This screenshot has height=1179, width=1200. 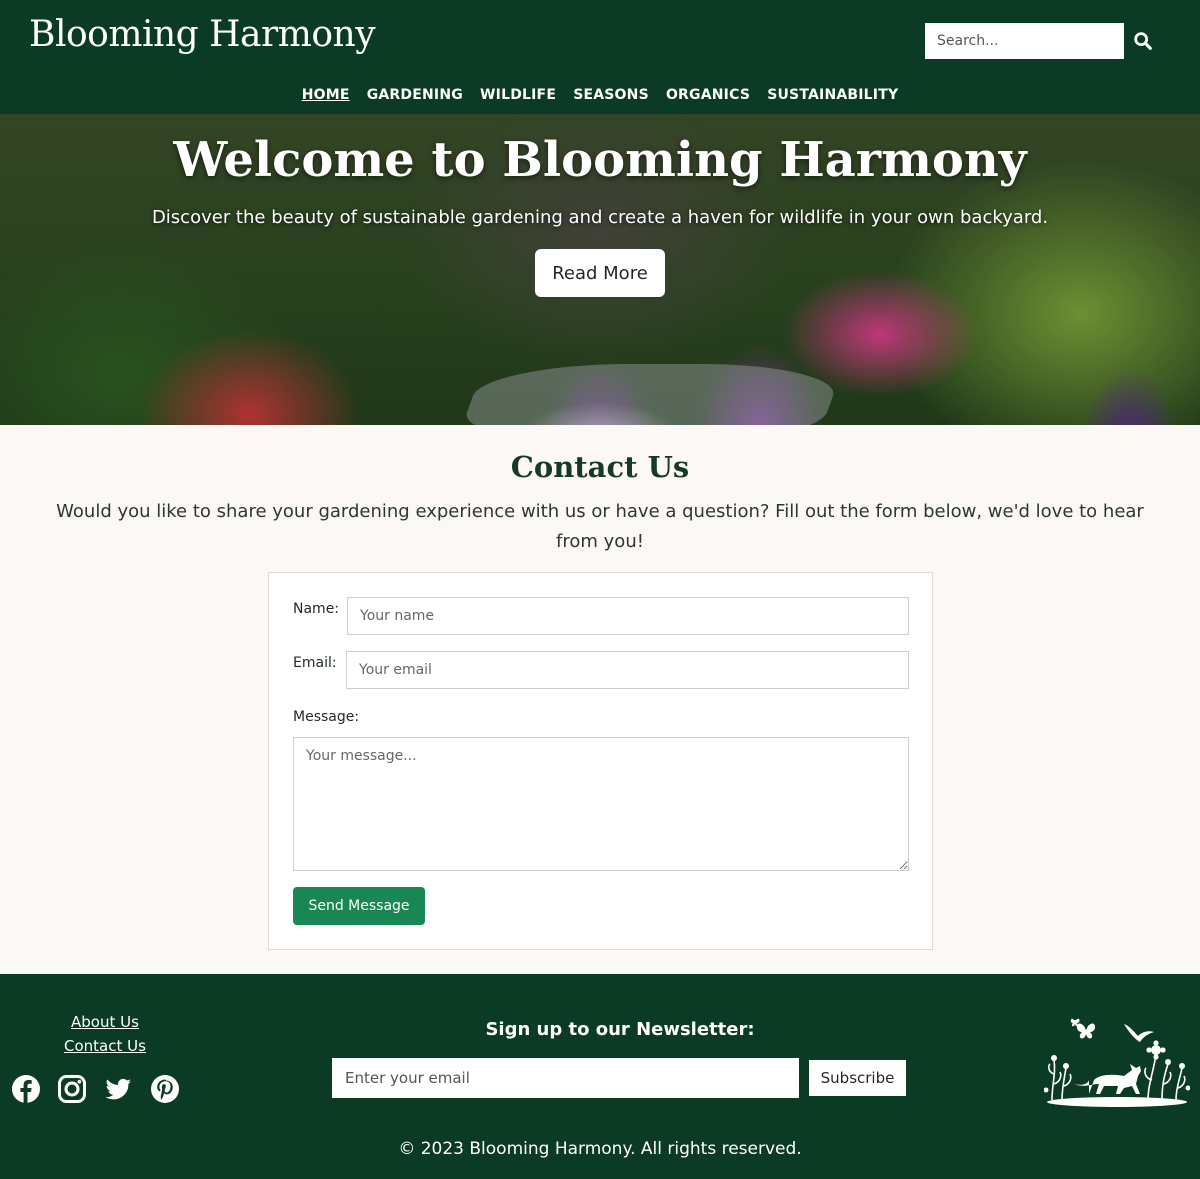 What do you see at coordinates (26, 1089) in the screenshot?
I see `facebook-icon` at bounding box center [26, 1089].